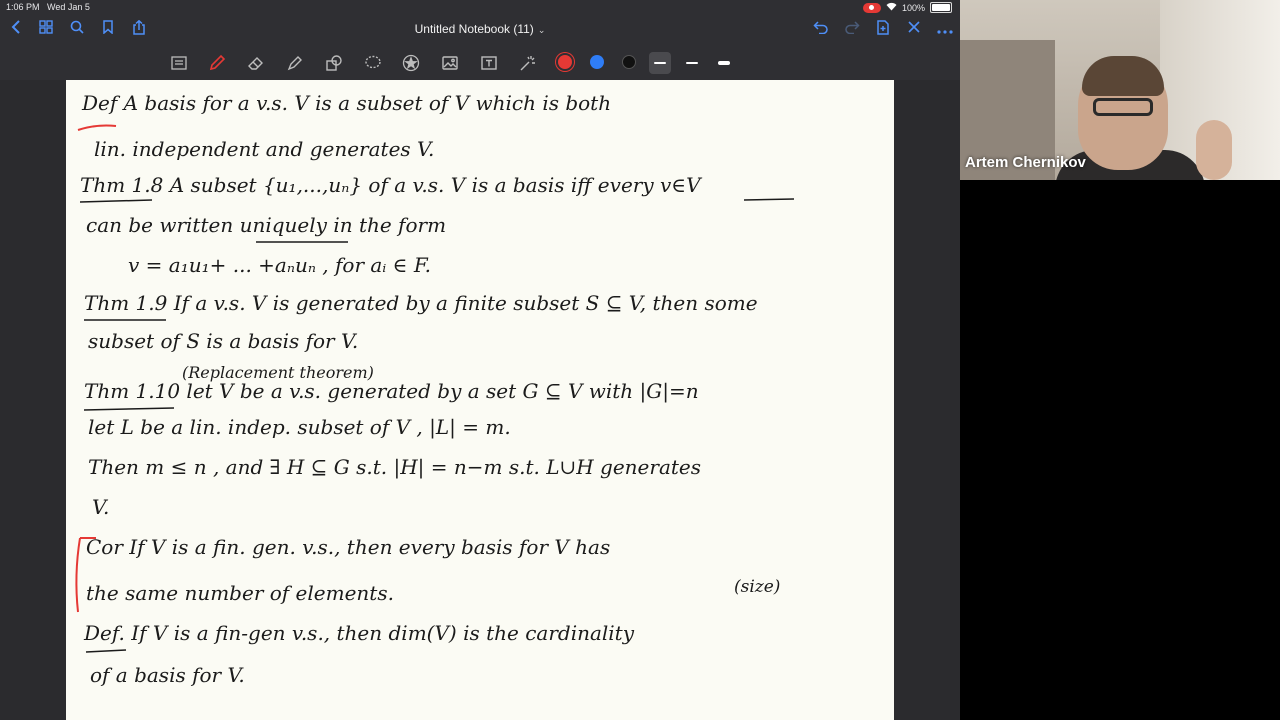  Describe the element at coordinates (167, 675) in the screenshot. I see `note-line-15: of a basis for V.` at that location.